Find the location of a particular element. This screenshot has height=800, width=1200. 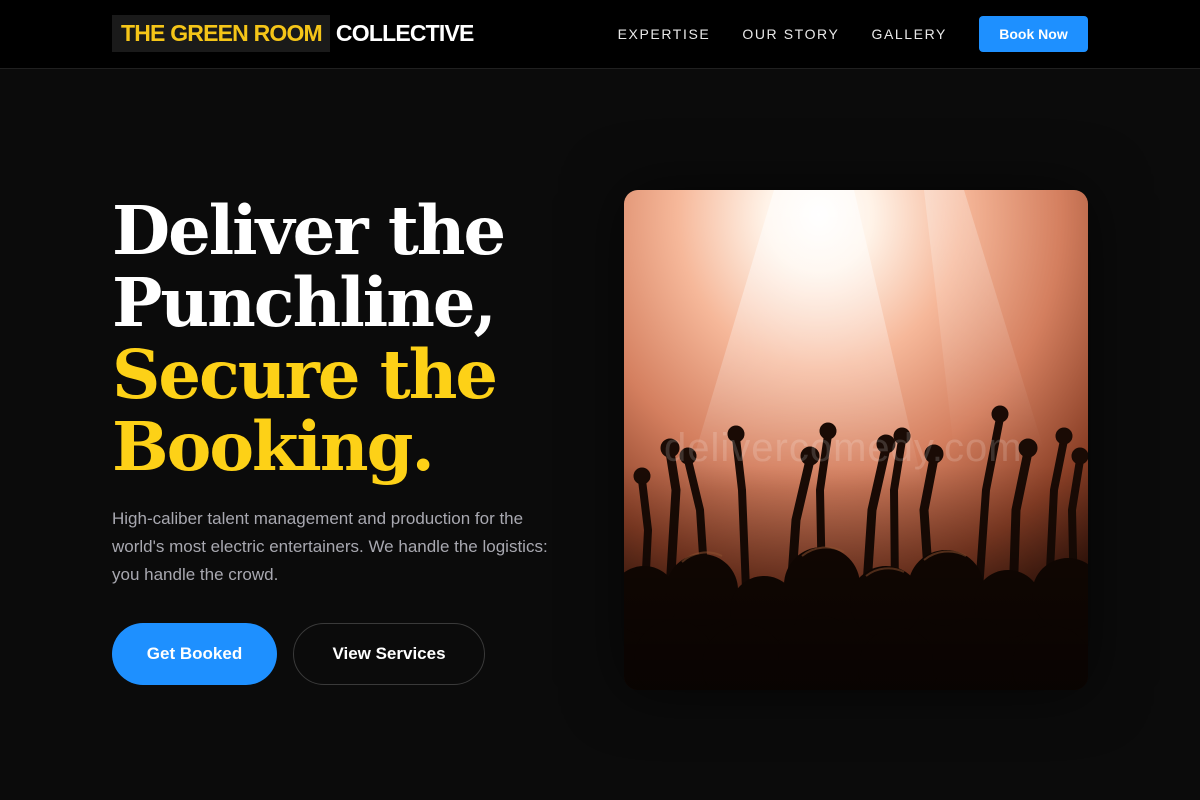

book-now-button: Book Now is located at coordinates (1033, 34).